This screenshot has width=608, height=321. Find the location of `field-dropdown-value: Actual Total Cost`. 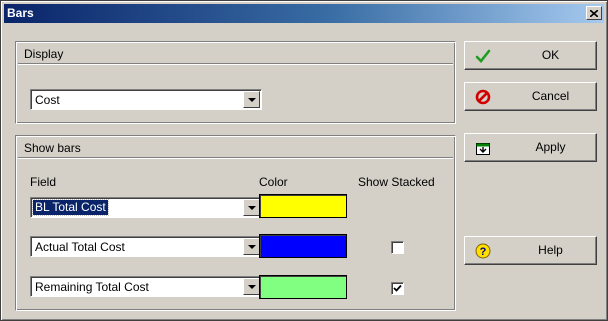

field-dropdown-value: Actual Total Cost is located at coordinates (80, 247).